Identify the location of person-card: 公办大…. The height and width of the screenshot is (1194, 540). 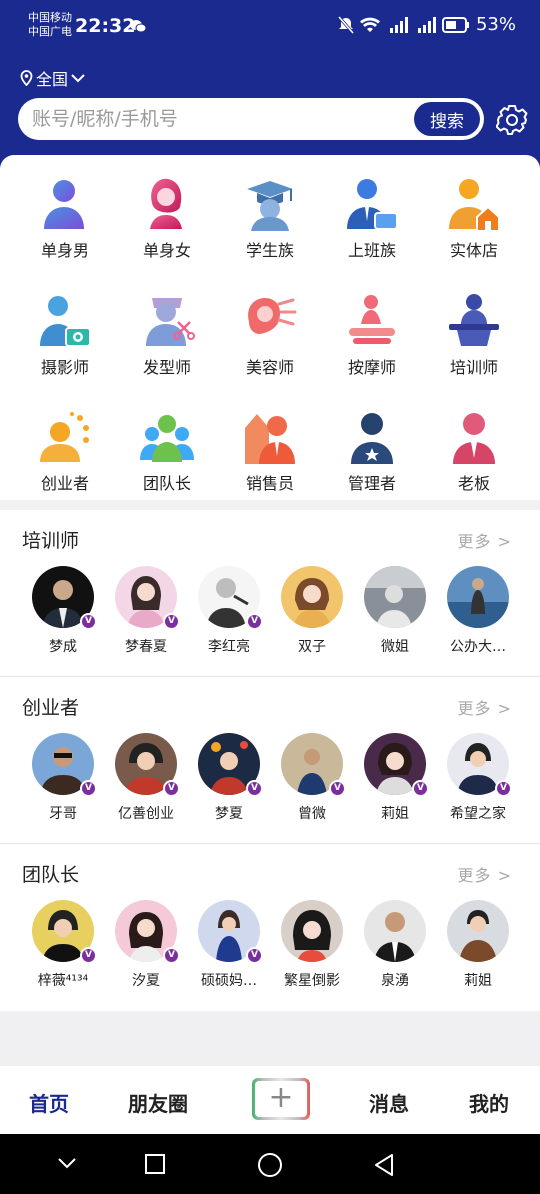
(478, 611).